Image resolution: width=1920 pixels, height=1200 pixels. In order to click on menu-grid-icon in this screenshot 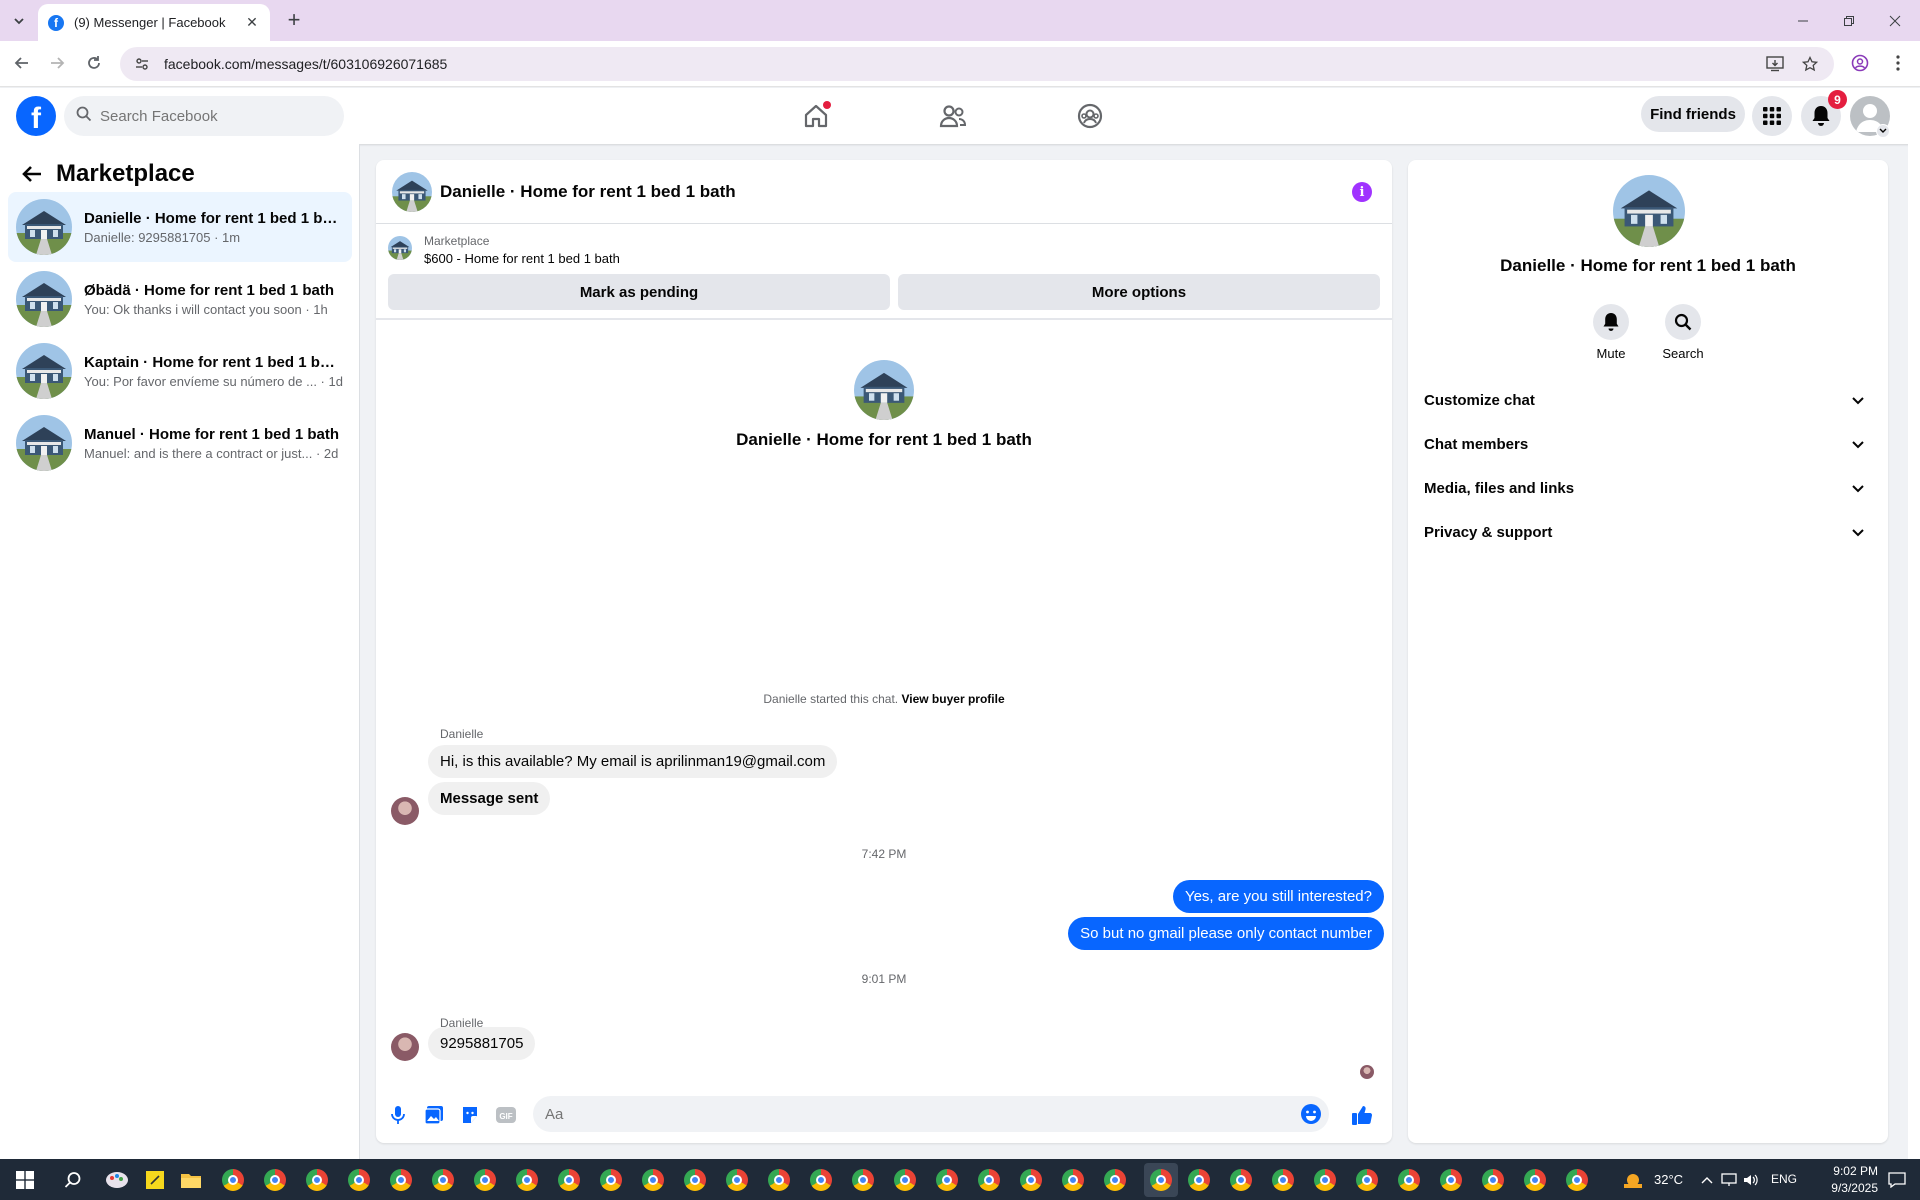, I will do `click(1772, 116)`.